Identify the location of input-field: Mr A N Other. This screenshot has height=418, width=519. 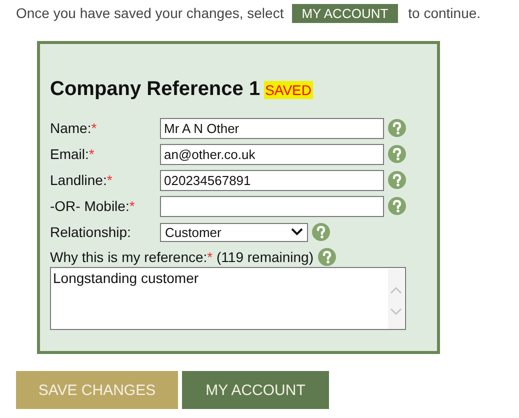
(272, 128).